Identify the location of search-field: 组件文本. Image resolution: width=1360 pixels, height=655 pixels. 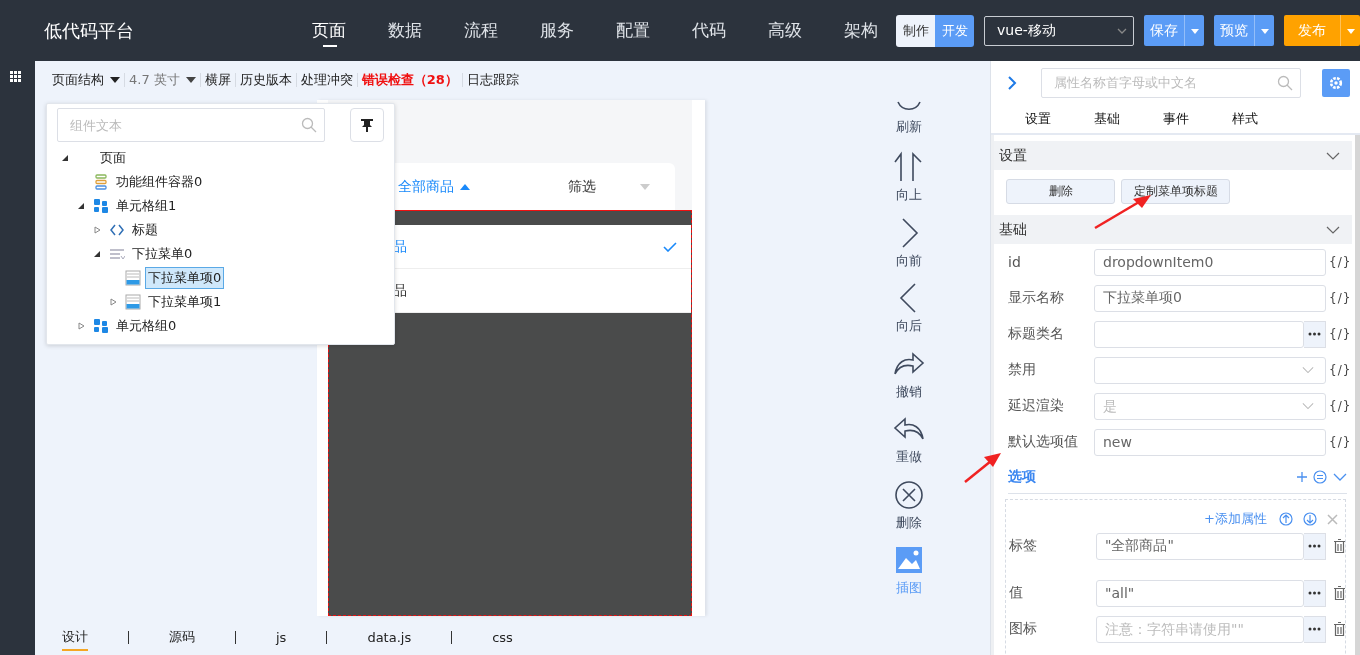
(191, 125).